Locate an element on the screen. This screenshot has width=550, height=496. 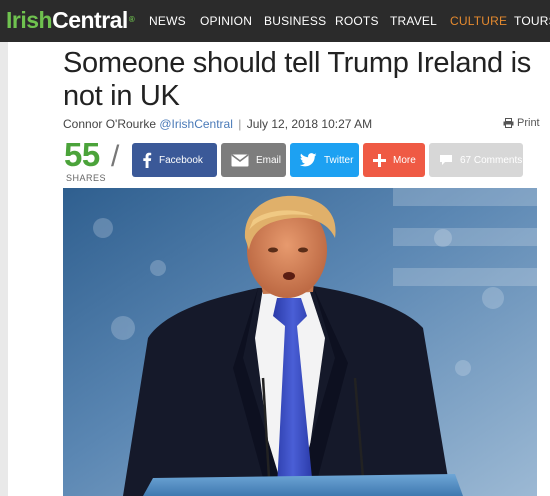
nav-item-business: BUSINESS is located at coordinates (295, 21).